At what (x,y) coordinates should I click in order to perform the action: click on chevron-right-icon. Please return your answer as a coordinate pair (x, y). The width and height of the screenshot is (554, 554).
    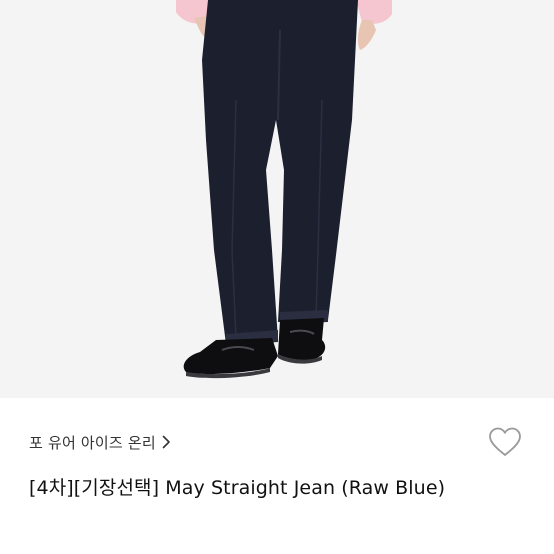
    Looking at the image, I should click on (166, 442).